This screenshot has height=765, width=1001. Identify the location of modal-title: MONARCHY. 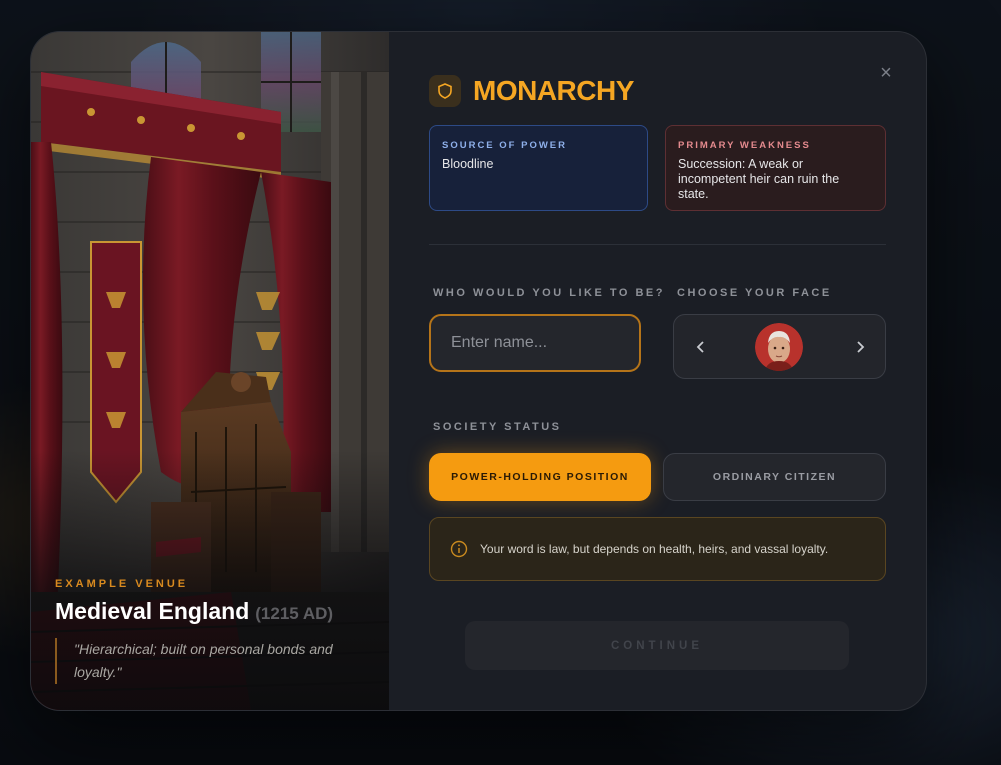
(553, 90).